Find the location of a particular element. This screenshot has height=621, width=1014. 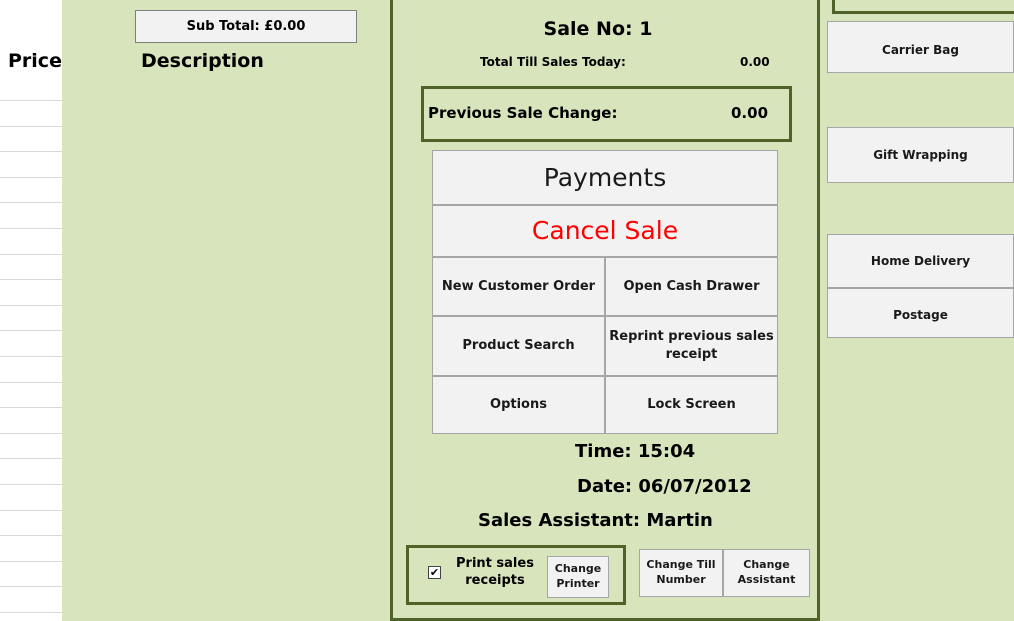

quick-items-top-frame is located at coordinates (923, 7).